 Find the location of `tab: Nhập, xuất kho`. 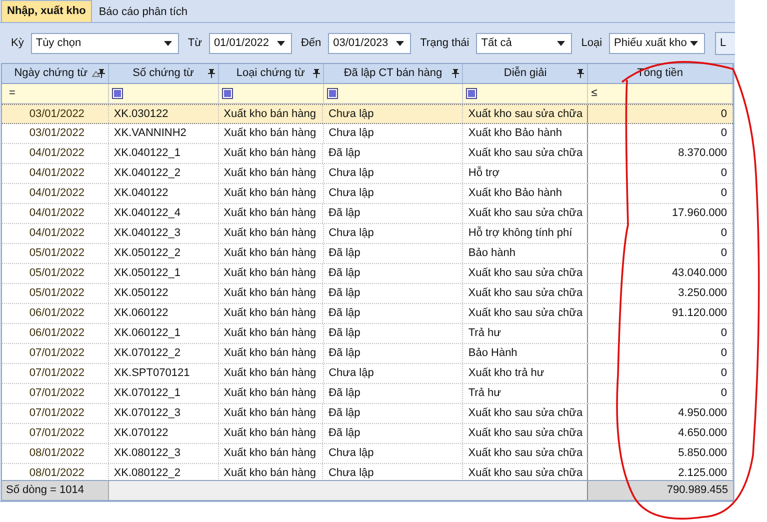

tab: Nhập, xuất kho is located at coordinates (46, 11).